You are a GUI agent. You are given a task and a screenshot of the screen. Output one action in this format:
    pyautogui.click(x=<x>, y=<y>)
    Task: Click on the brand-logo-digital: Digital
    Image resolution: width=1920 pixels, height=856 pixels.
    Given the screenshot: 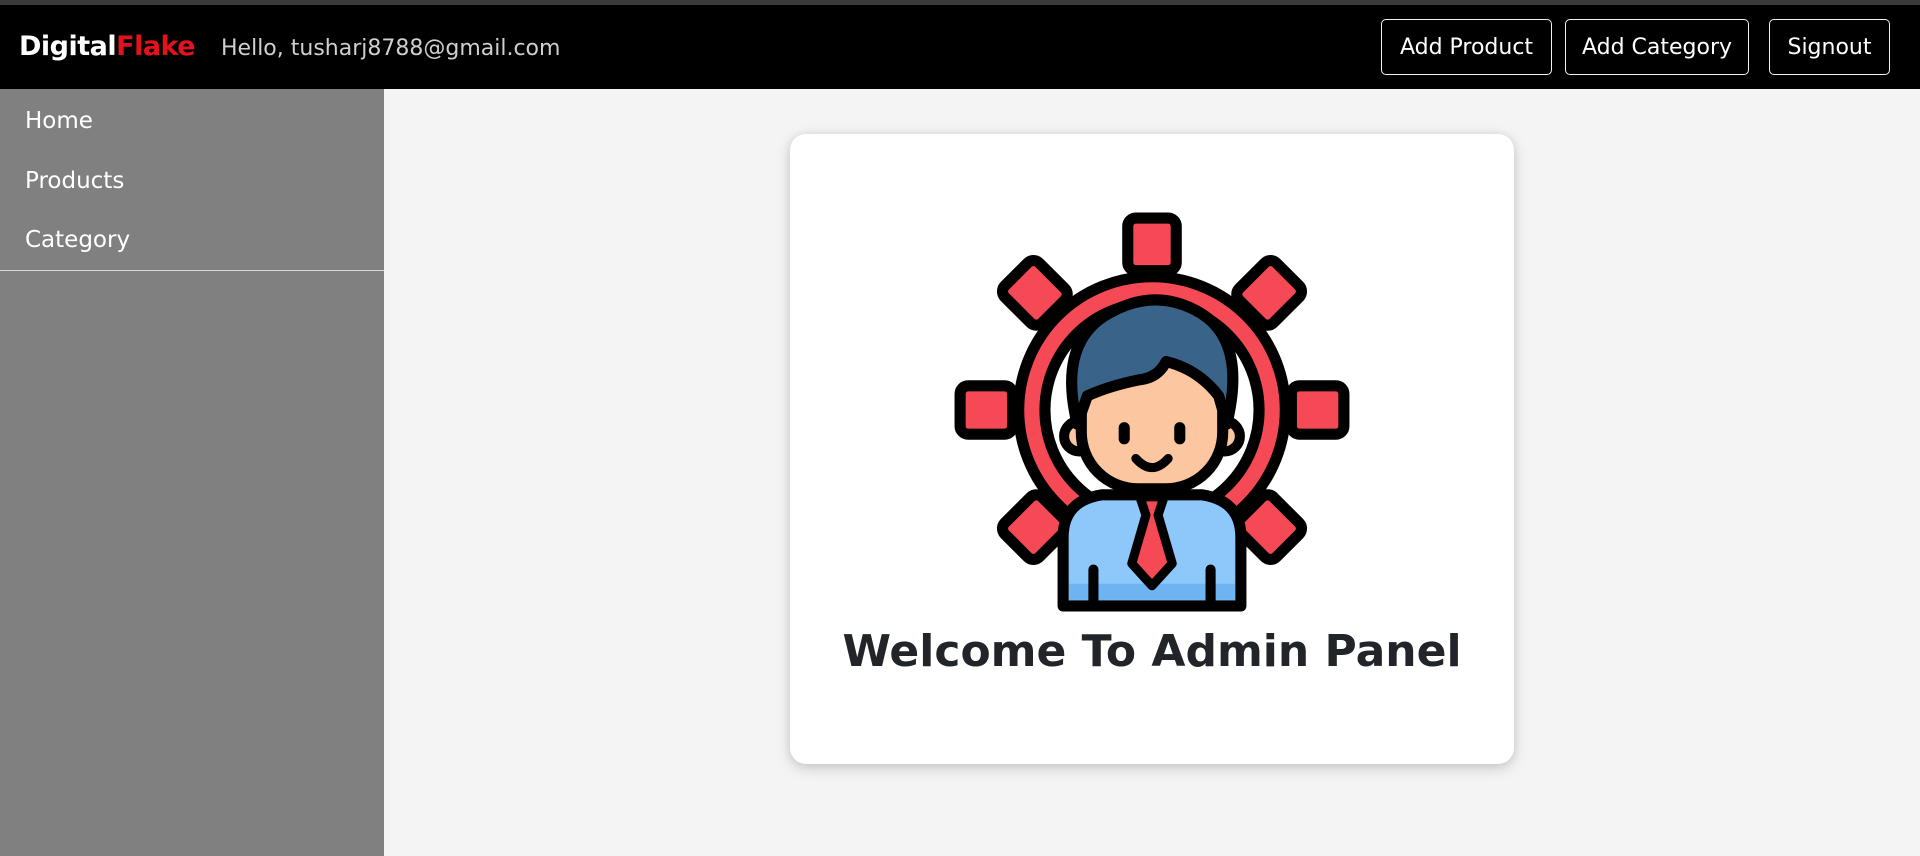 What is the action you would take?
    pyautogui.click(x=68, y=46)
    